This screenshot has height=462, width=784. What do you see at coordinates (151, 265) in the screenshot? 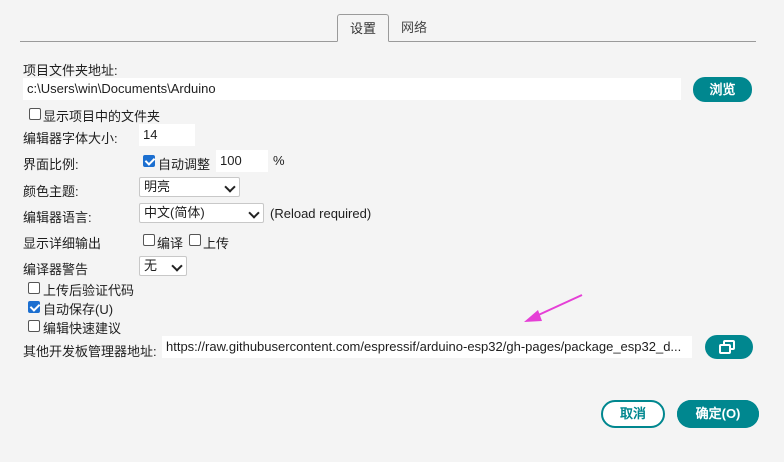
I see `warnings-value: 无` at bounding box center [151, 265].